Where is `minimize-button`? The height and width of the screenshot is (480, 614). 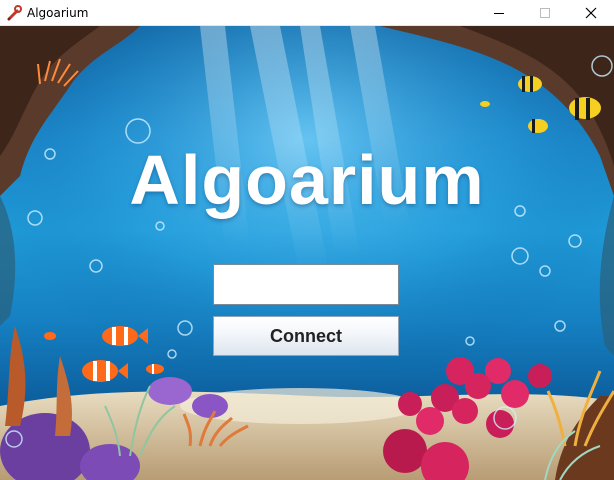 minimize-button is located at coordinates (499, 12).